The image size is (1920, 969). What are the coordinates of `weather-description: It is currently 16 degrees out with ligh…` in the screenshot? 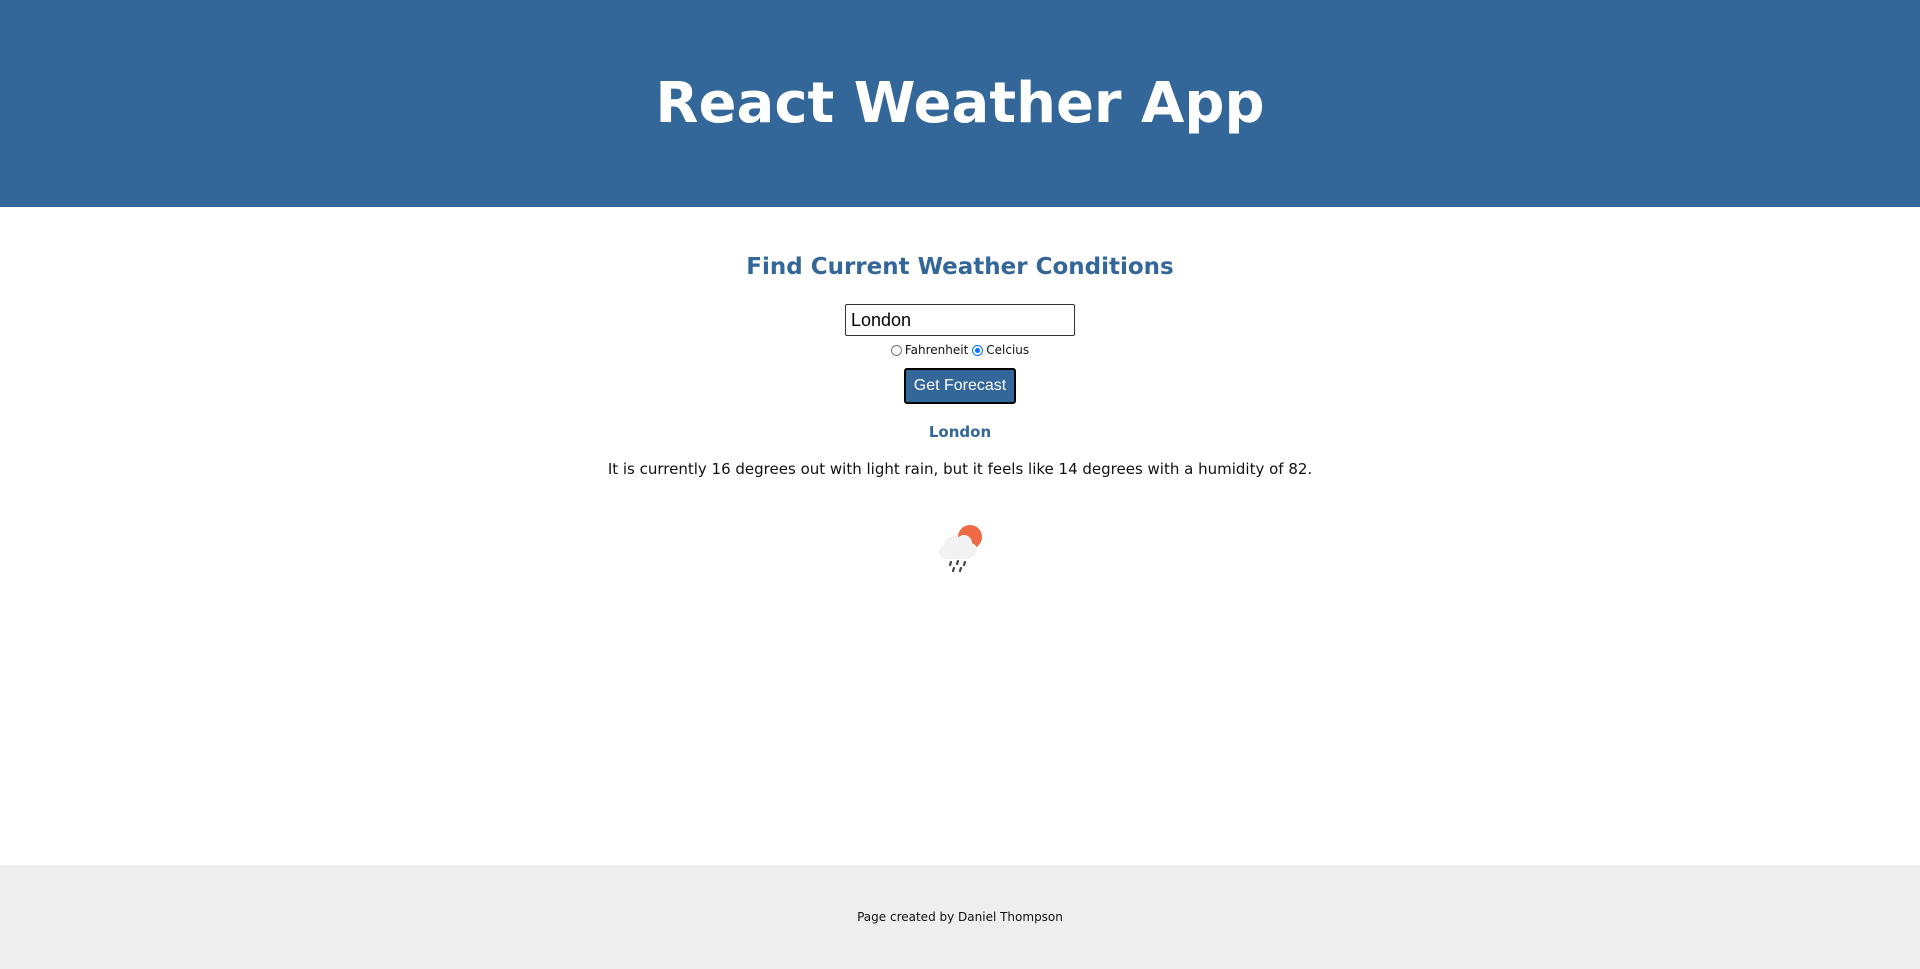 It's located at (960, 469).